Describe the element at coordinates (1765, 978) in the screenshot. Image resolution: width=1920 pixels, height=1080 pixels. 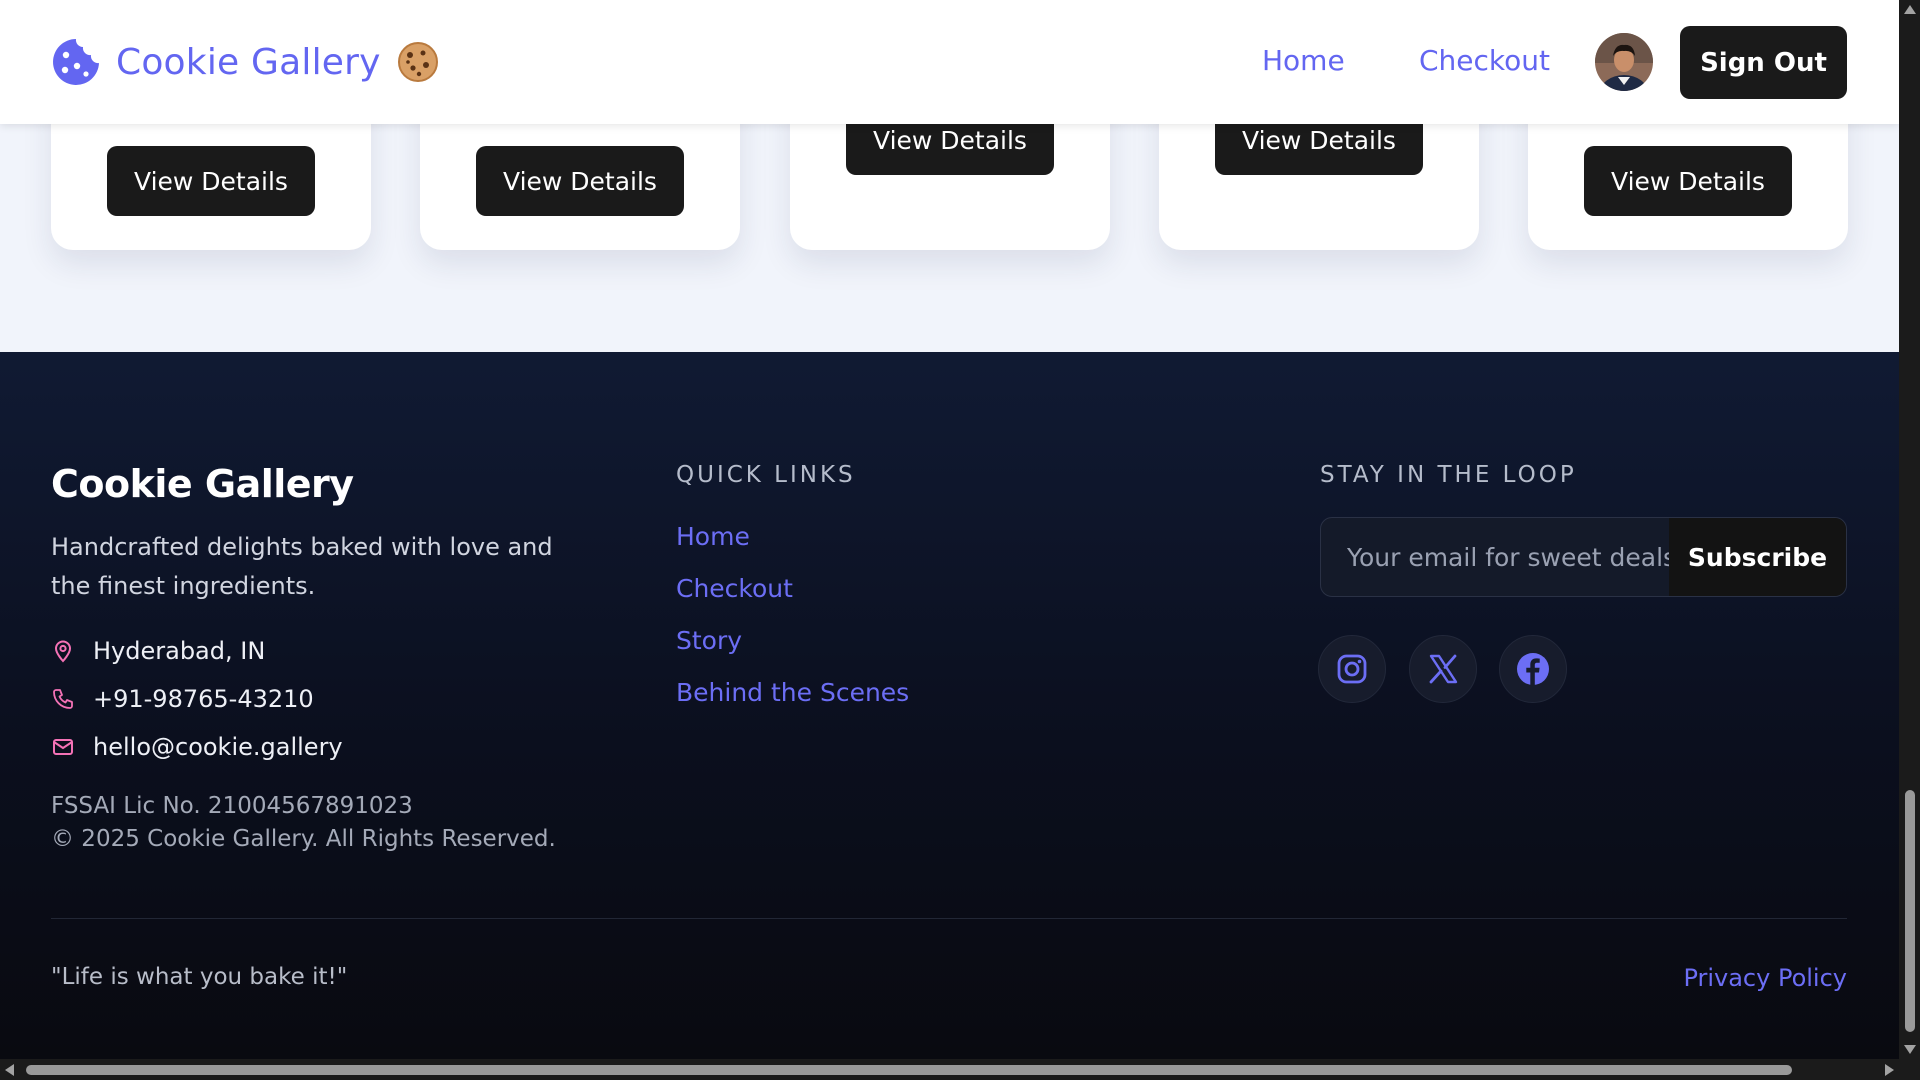
I see `privacy-policy-link: Privacy Policy` at that location.